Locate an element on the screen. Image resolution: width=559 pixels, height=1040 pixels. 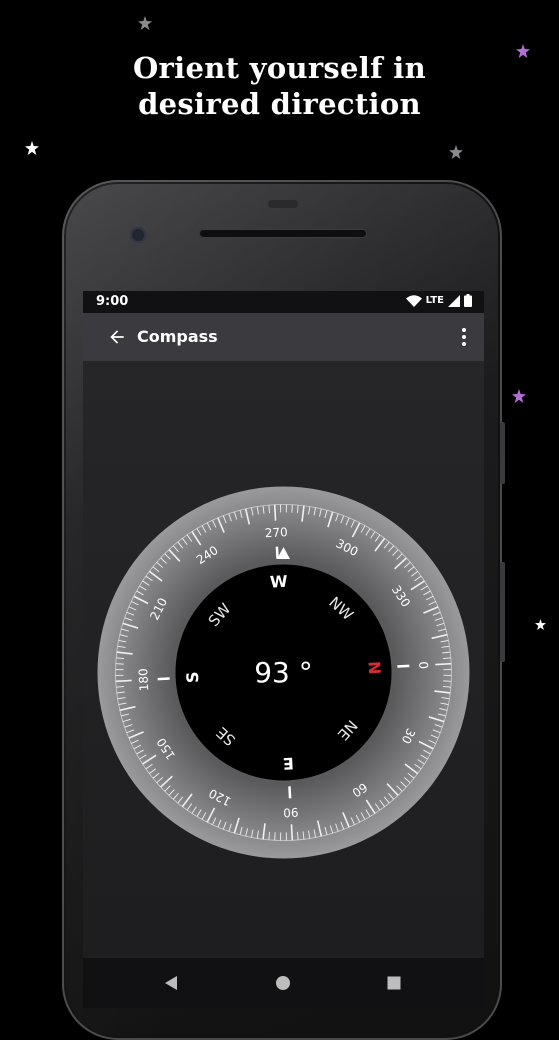
top-sensor is located at coordinates (283, 204).